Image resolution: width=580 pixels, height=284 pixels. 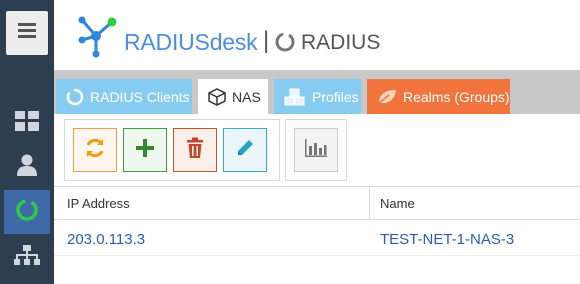 What do you see at coordinates (106, 239) in the screenshot?
I see `cell-ip-address: 203.0.113.3` at bounding box center [106, 239].